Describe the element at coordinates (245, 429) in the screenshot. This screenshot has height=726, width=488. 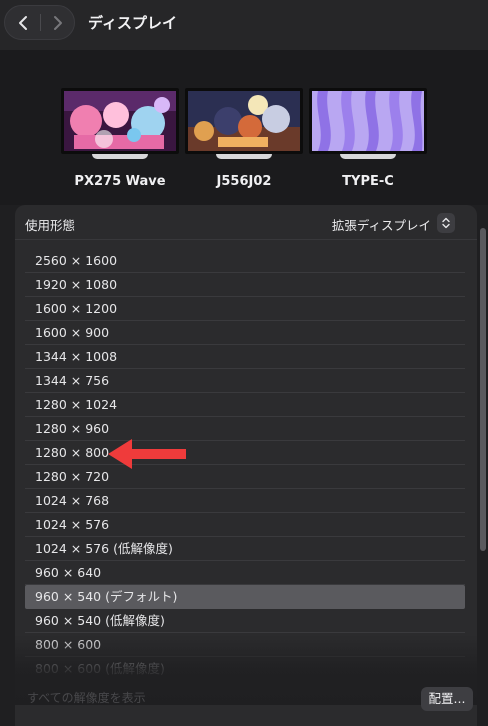
I see `resolution-option: 1280 × 960` at that location.